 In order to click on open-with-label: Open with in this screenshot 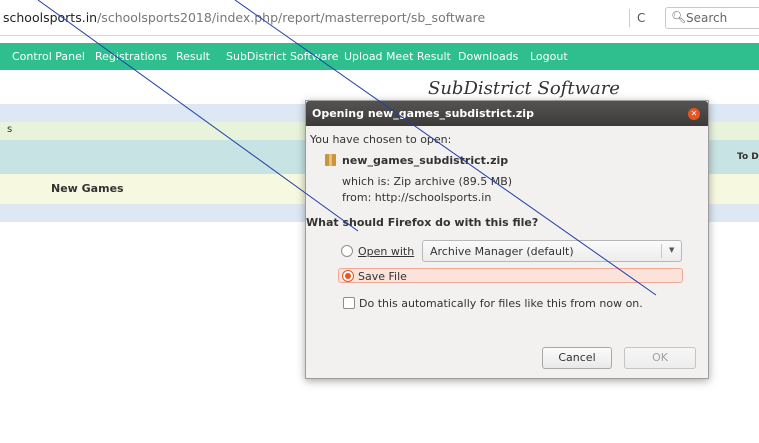, I will do `click(386, 251)`.